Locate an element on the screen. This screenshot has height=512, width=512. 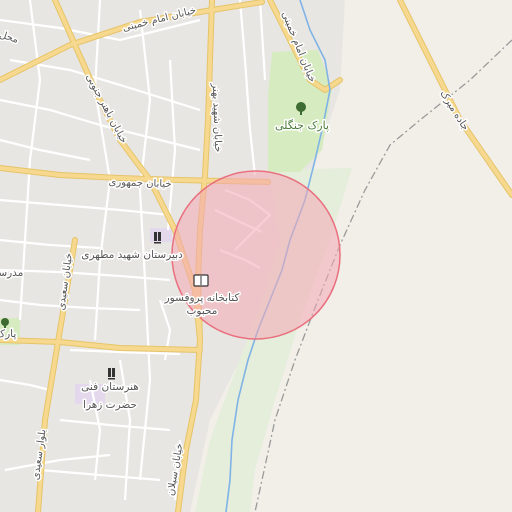
vocational-school-label-line1: هنرستان فنی is located at coordinates (110, 387).